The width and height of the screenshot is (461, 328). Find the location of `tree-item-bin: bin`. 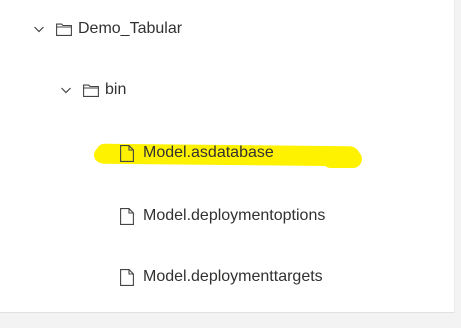

tree-item-bin: bin is located at coordinates (227, 90).